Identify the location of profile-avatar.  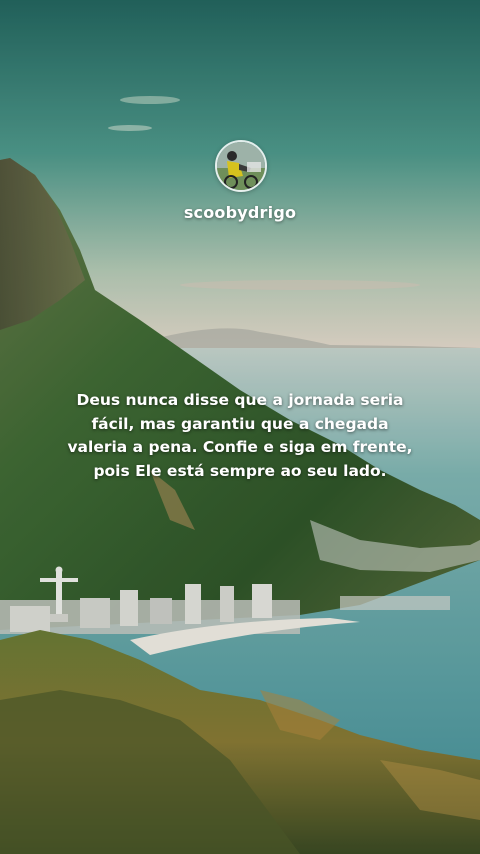
(241, 166).